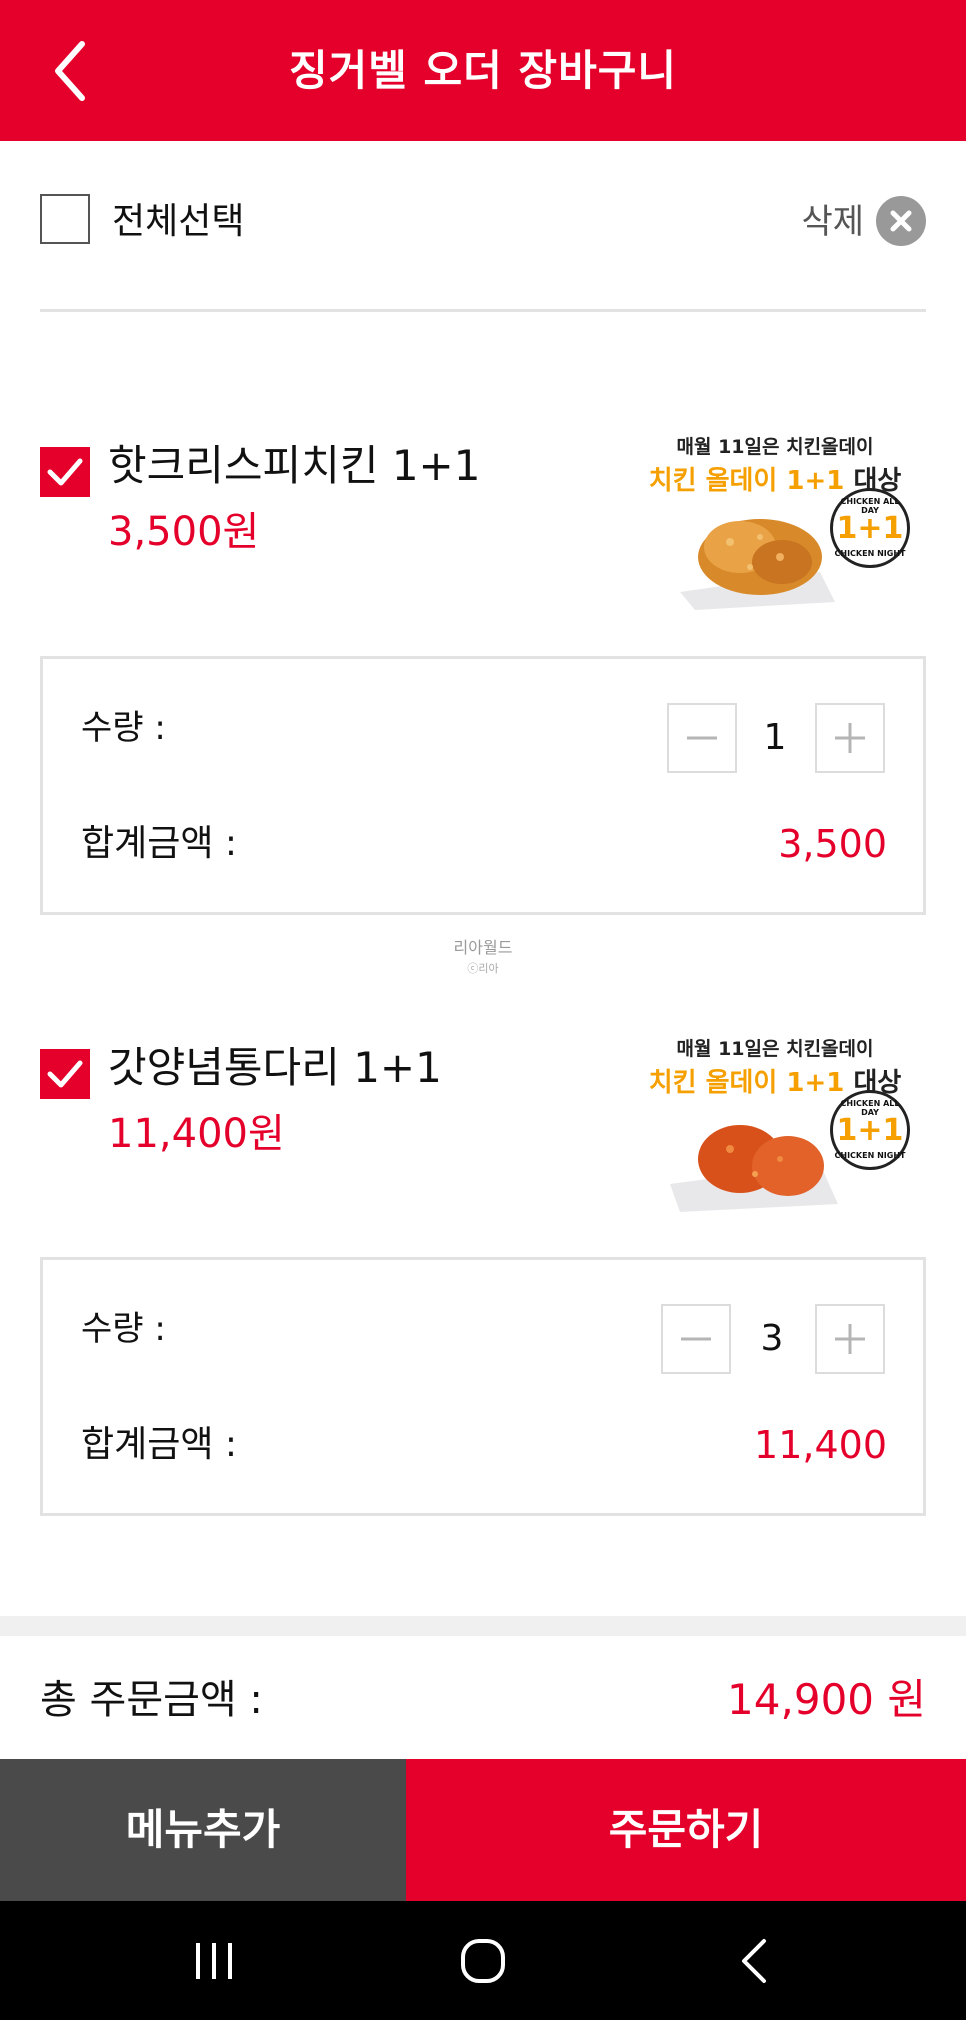 The image size is (966, 2020). What do you see at coordinates (775, 737) in the screenshot?
I see `quantity-value: 1` at bounding box center [775, 737].